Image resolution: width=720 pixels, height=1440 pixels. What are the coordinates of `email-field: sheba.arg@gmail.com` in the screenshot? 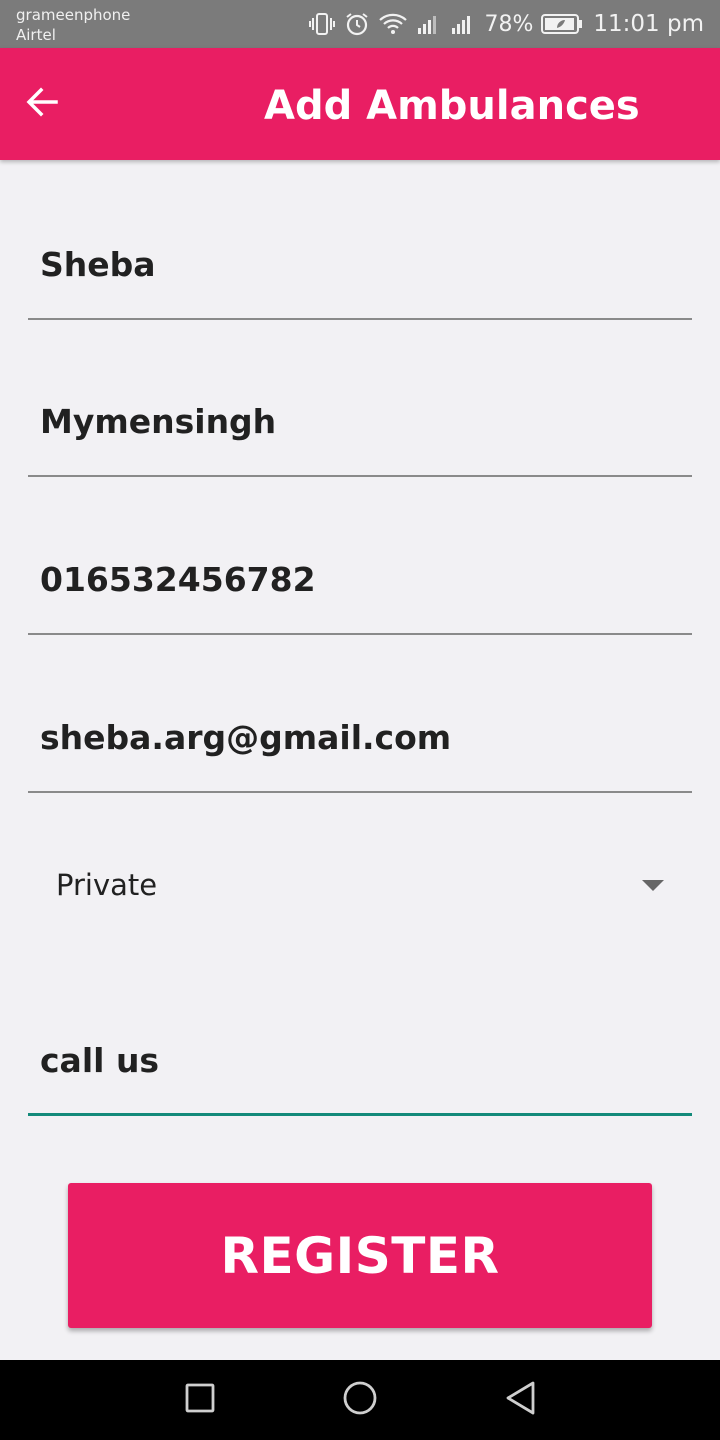 It's located at (360, 733).